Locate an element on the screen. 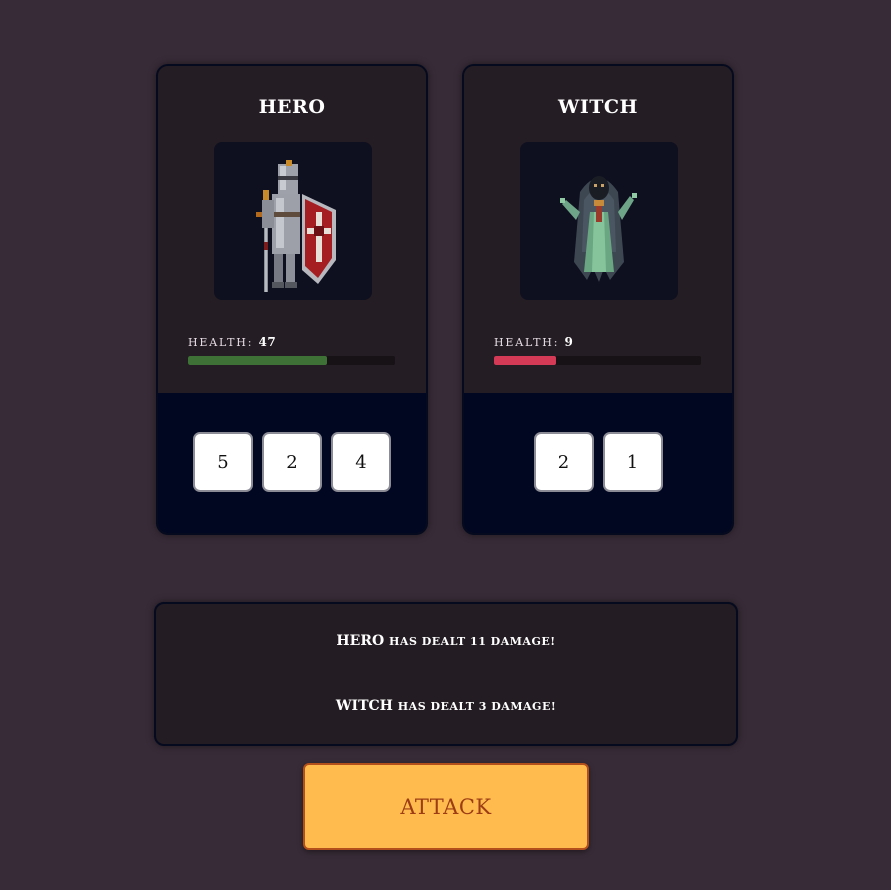  hero-health-value: 47 is located at coordinates (267, 342).